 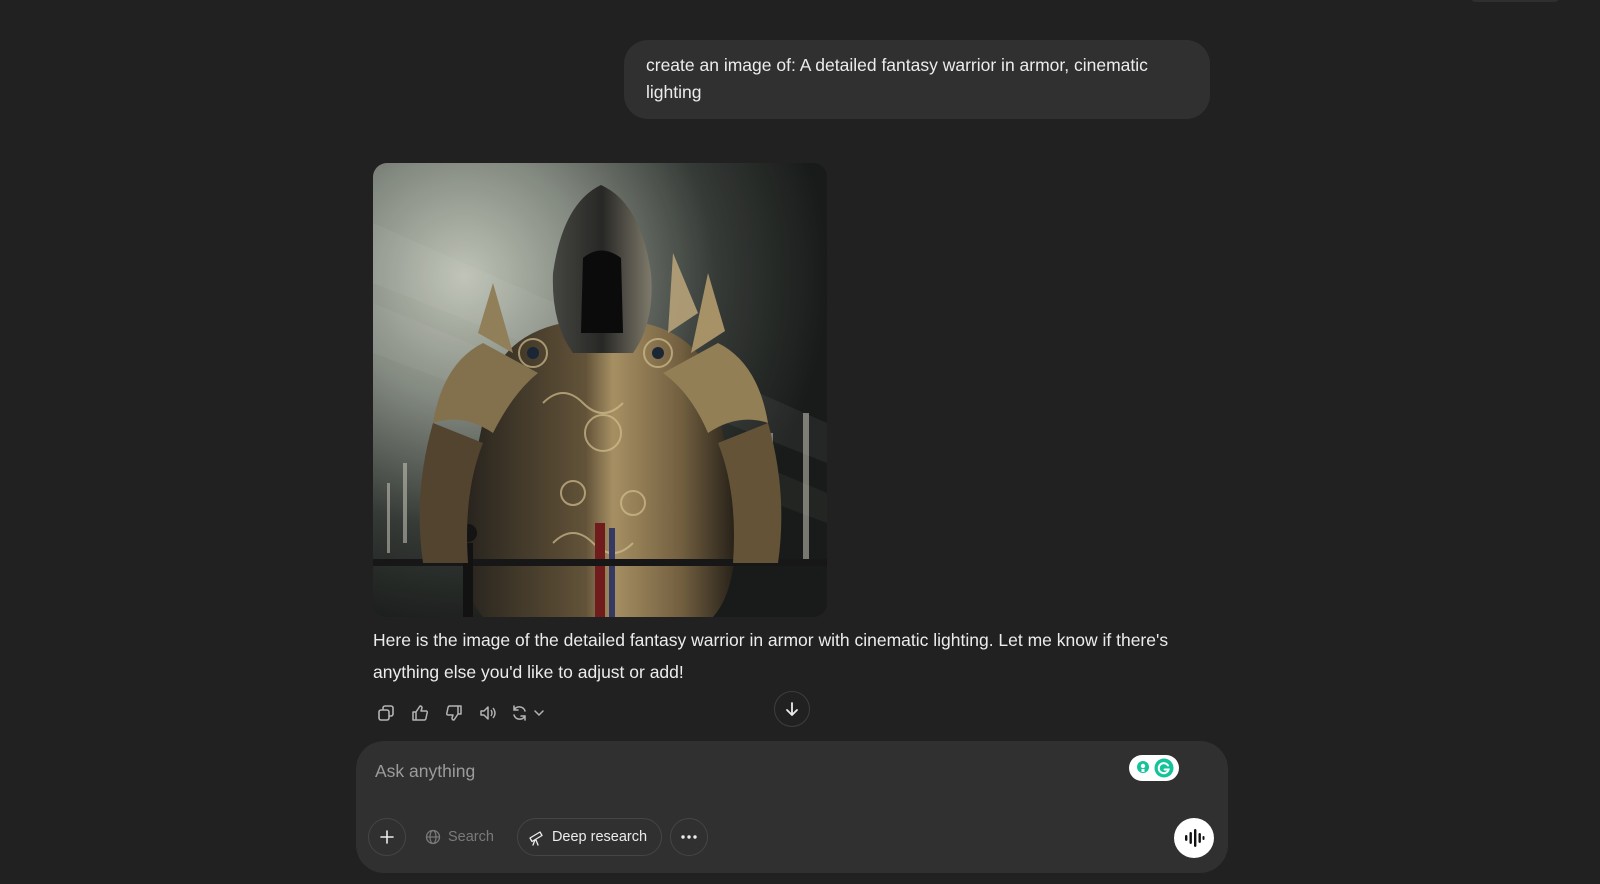 I want to click on scroll-to-bottom-button, so click(x=792, y=709).